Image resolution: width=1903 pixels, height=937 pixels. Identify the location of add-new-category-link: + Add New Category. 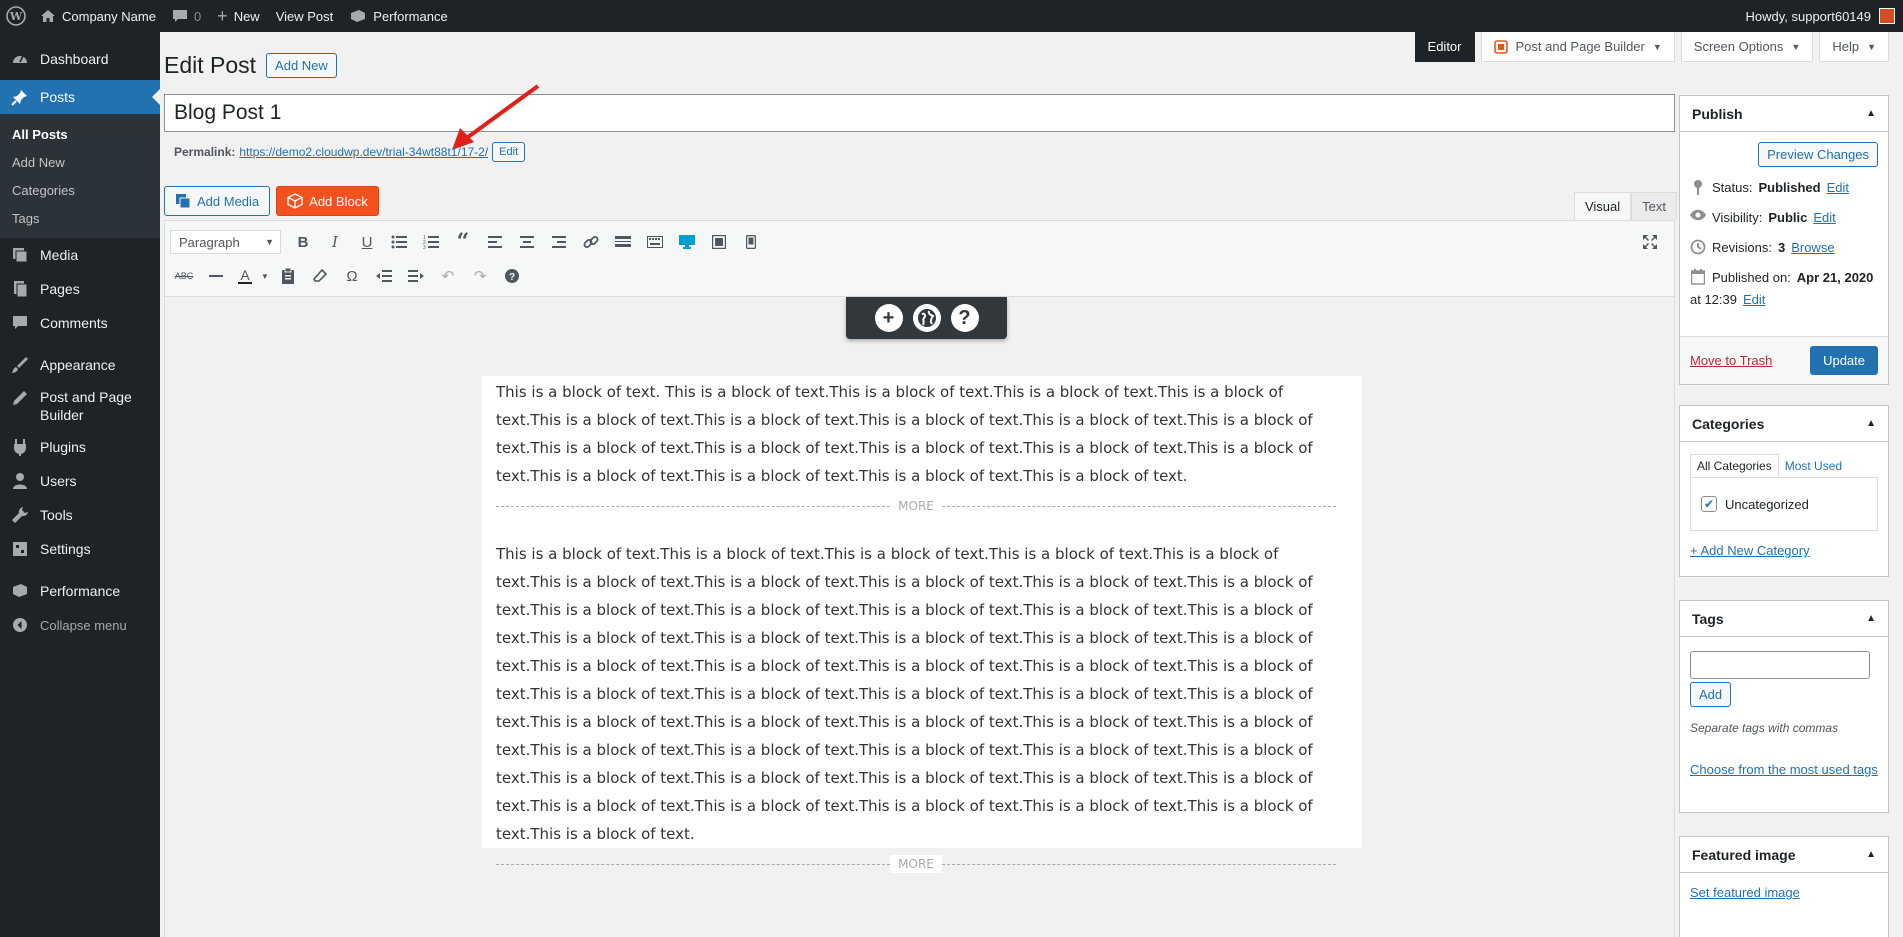
(1750, 550).